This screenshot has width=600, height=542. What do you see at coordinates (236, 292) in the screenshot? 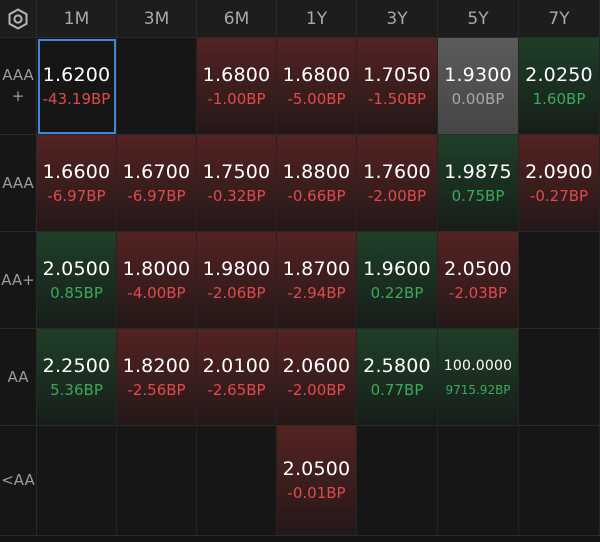
I see `change-bp: -2.06BP` at bounding box center [236, 292].